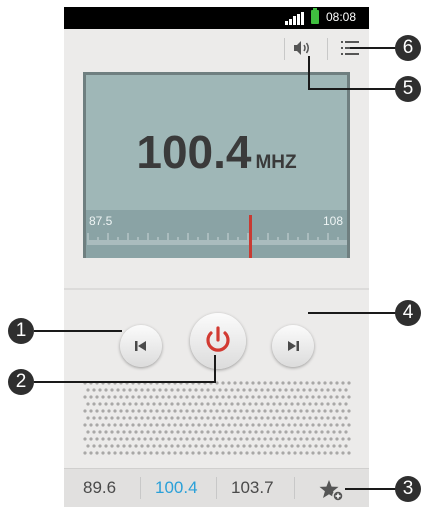  What do you see at coordinates (301, 48) in the screenshot?
I see `volume-icon` at bounding box center [301, 48].